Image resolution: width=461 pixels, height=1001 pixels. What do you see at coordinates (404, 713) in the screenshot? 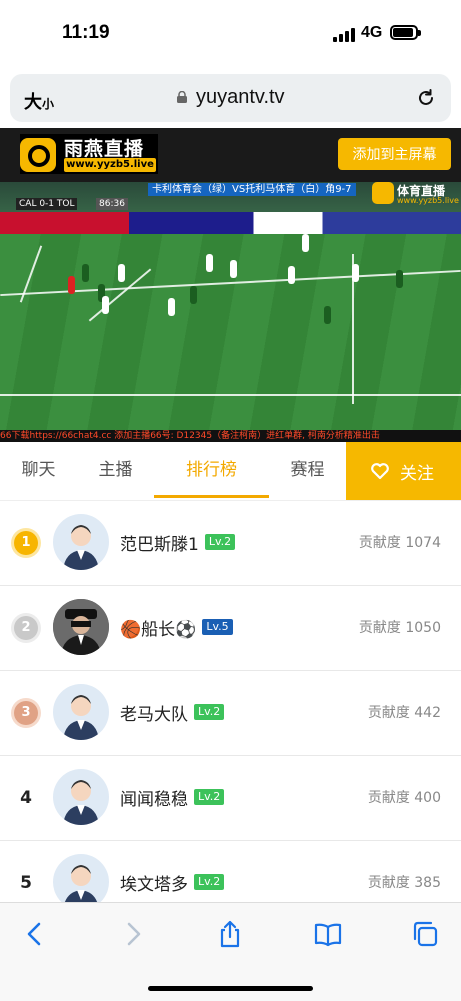
I see `contribution-score: 贡献度 442` at bounding box center [404, 713].